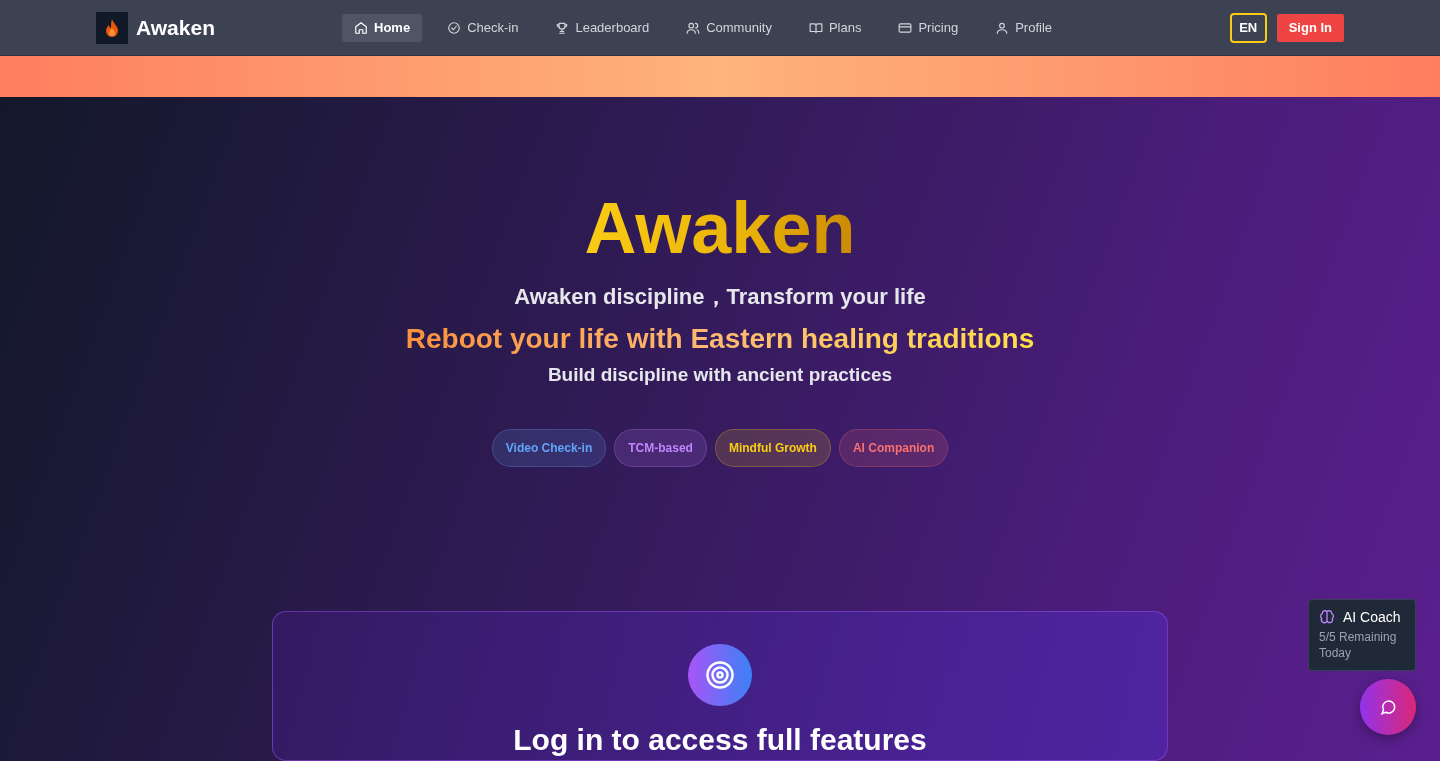 The image size is (1440, 761). I want to click on home-icon, so click(361, 27).